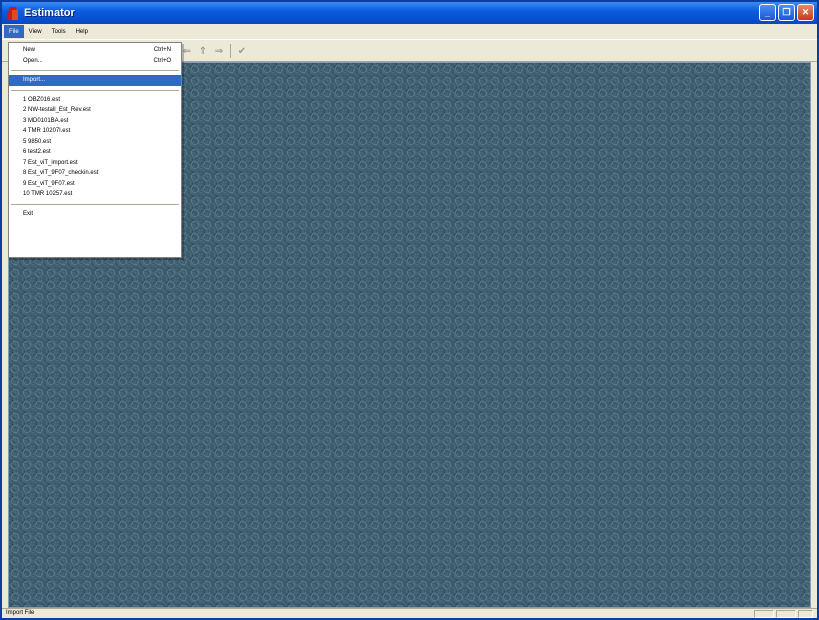  Describe the element at coordinates (12, 13) in the screenshot. I see `app-icon` at that location.